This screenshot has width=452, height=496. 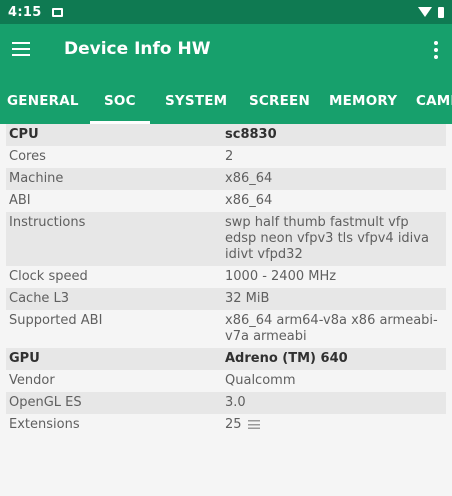 I want to click on row-label: Cache L3, so click(x=39, y=298).